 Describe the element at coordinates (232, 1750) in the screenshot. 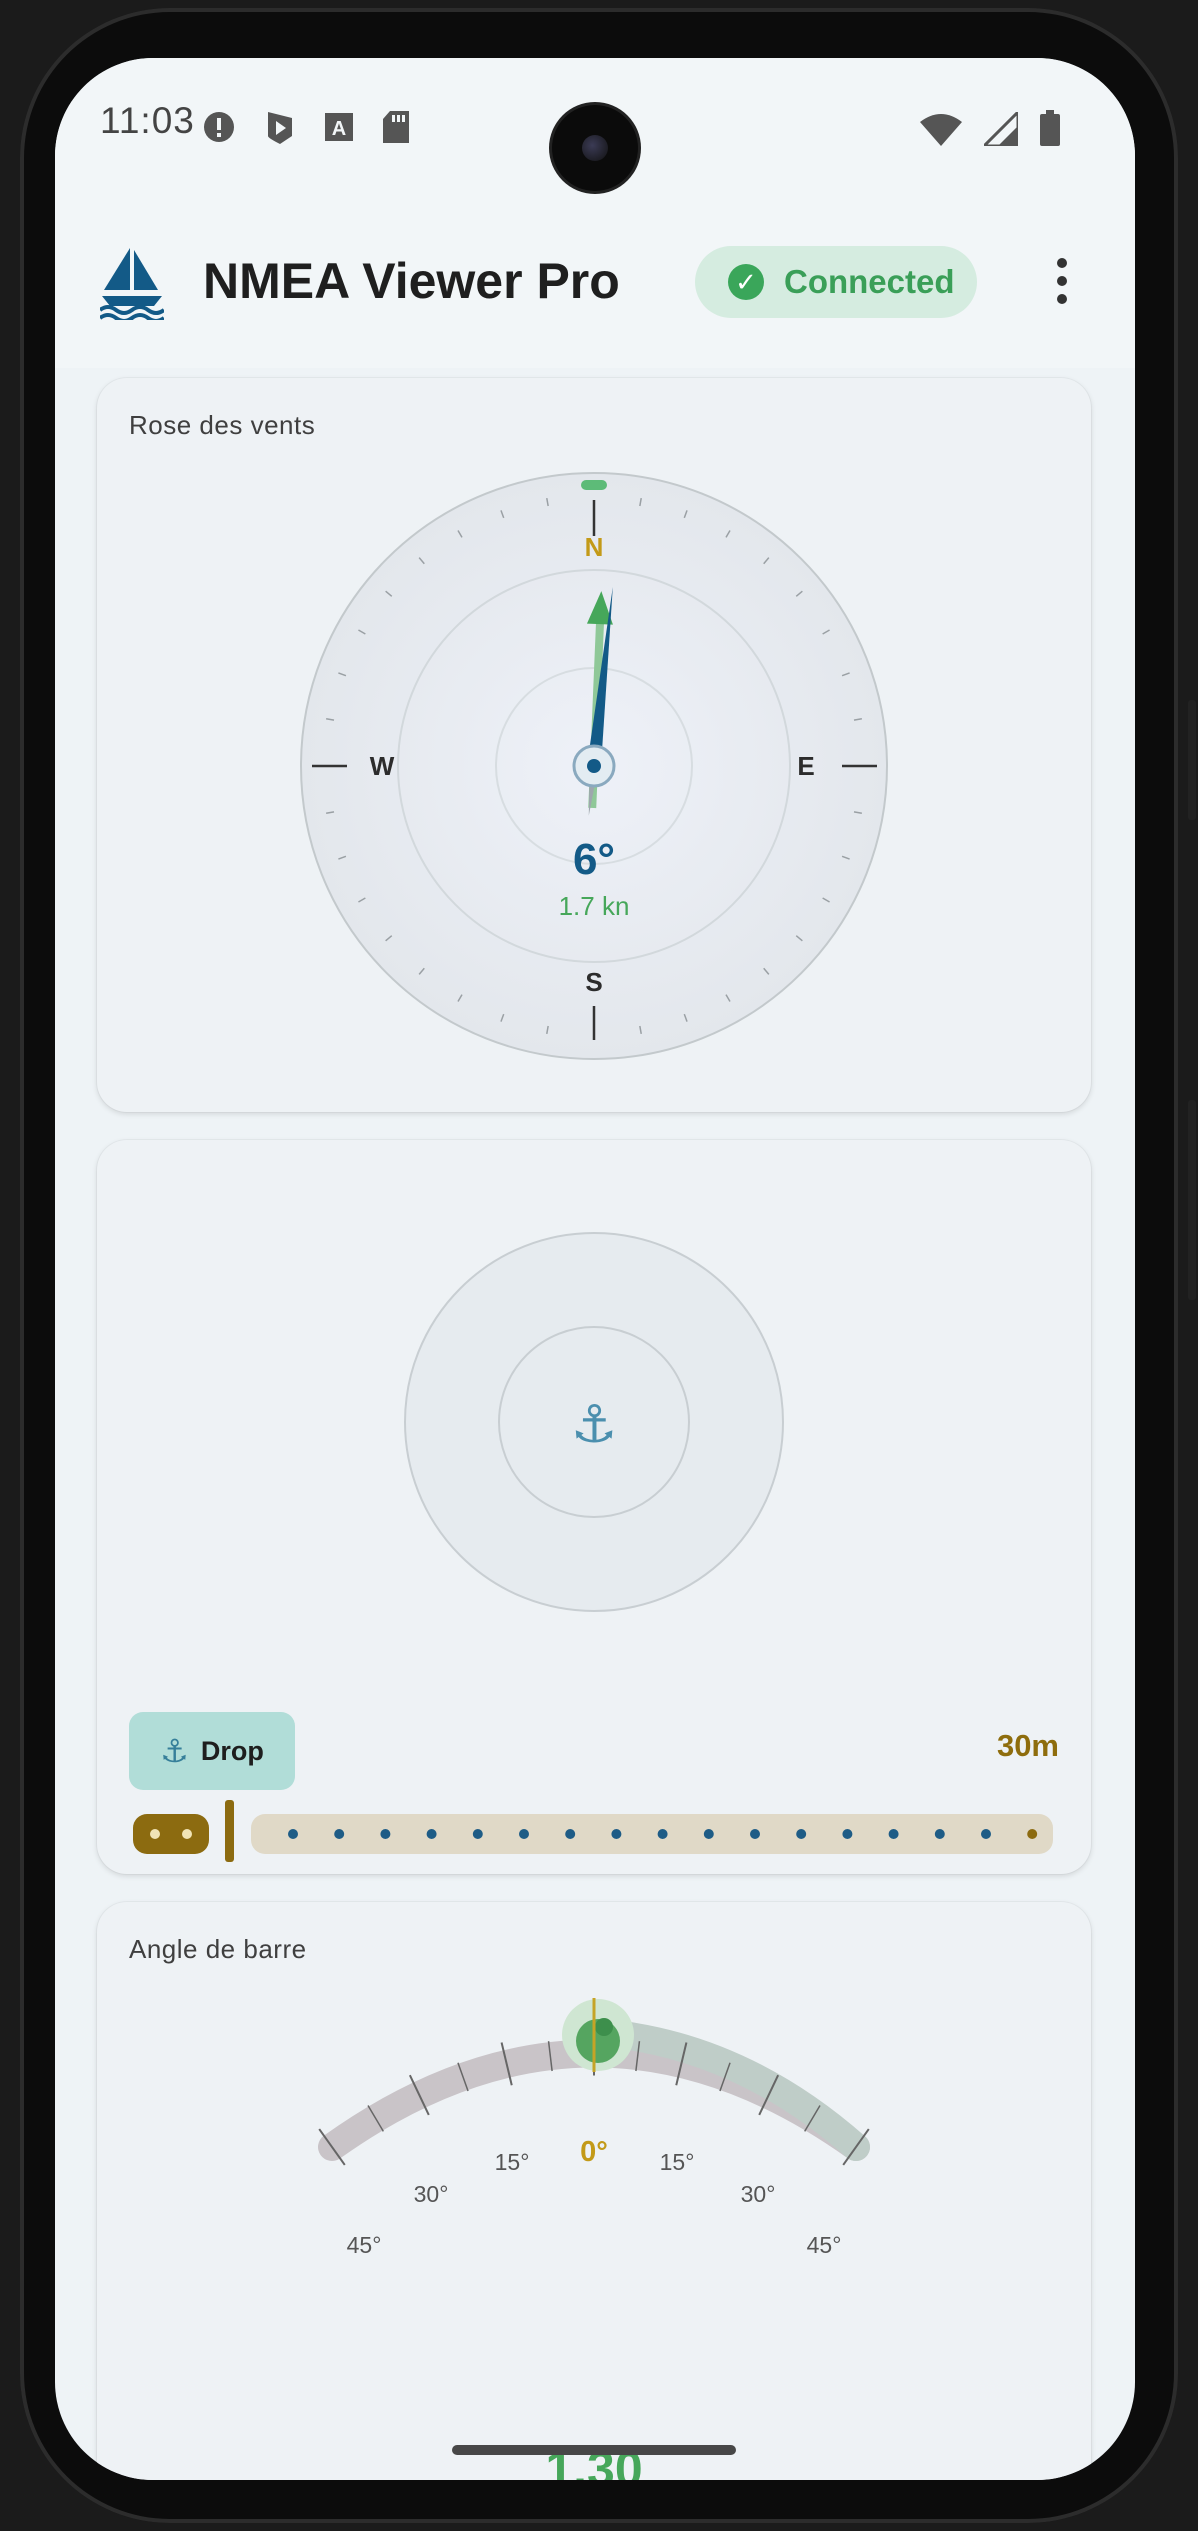

I see `drop-button-label: Drop` at that location.